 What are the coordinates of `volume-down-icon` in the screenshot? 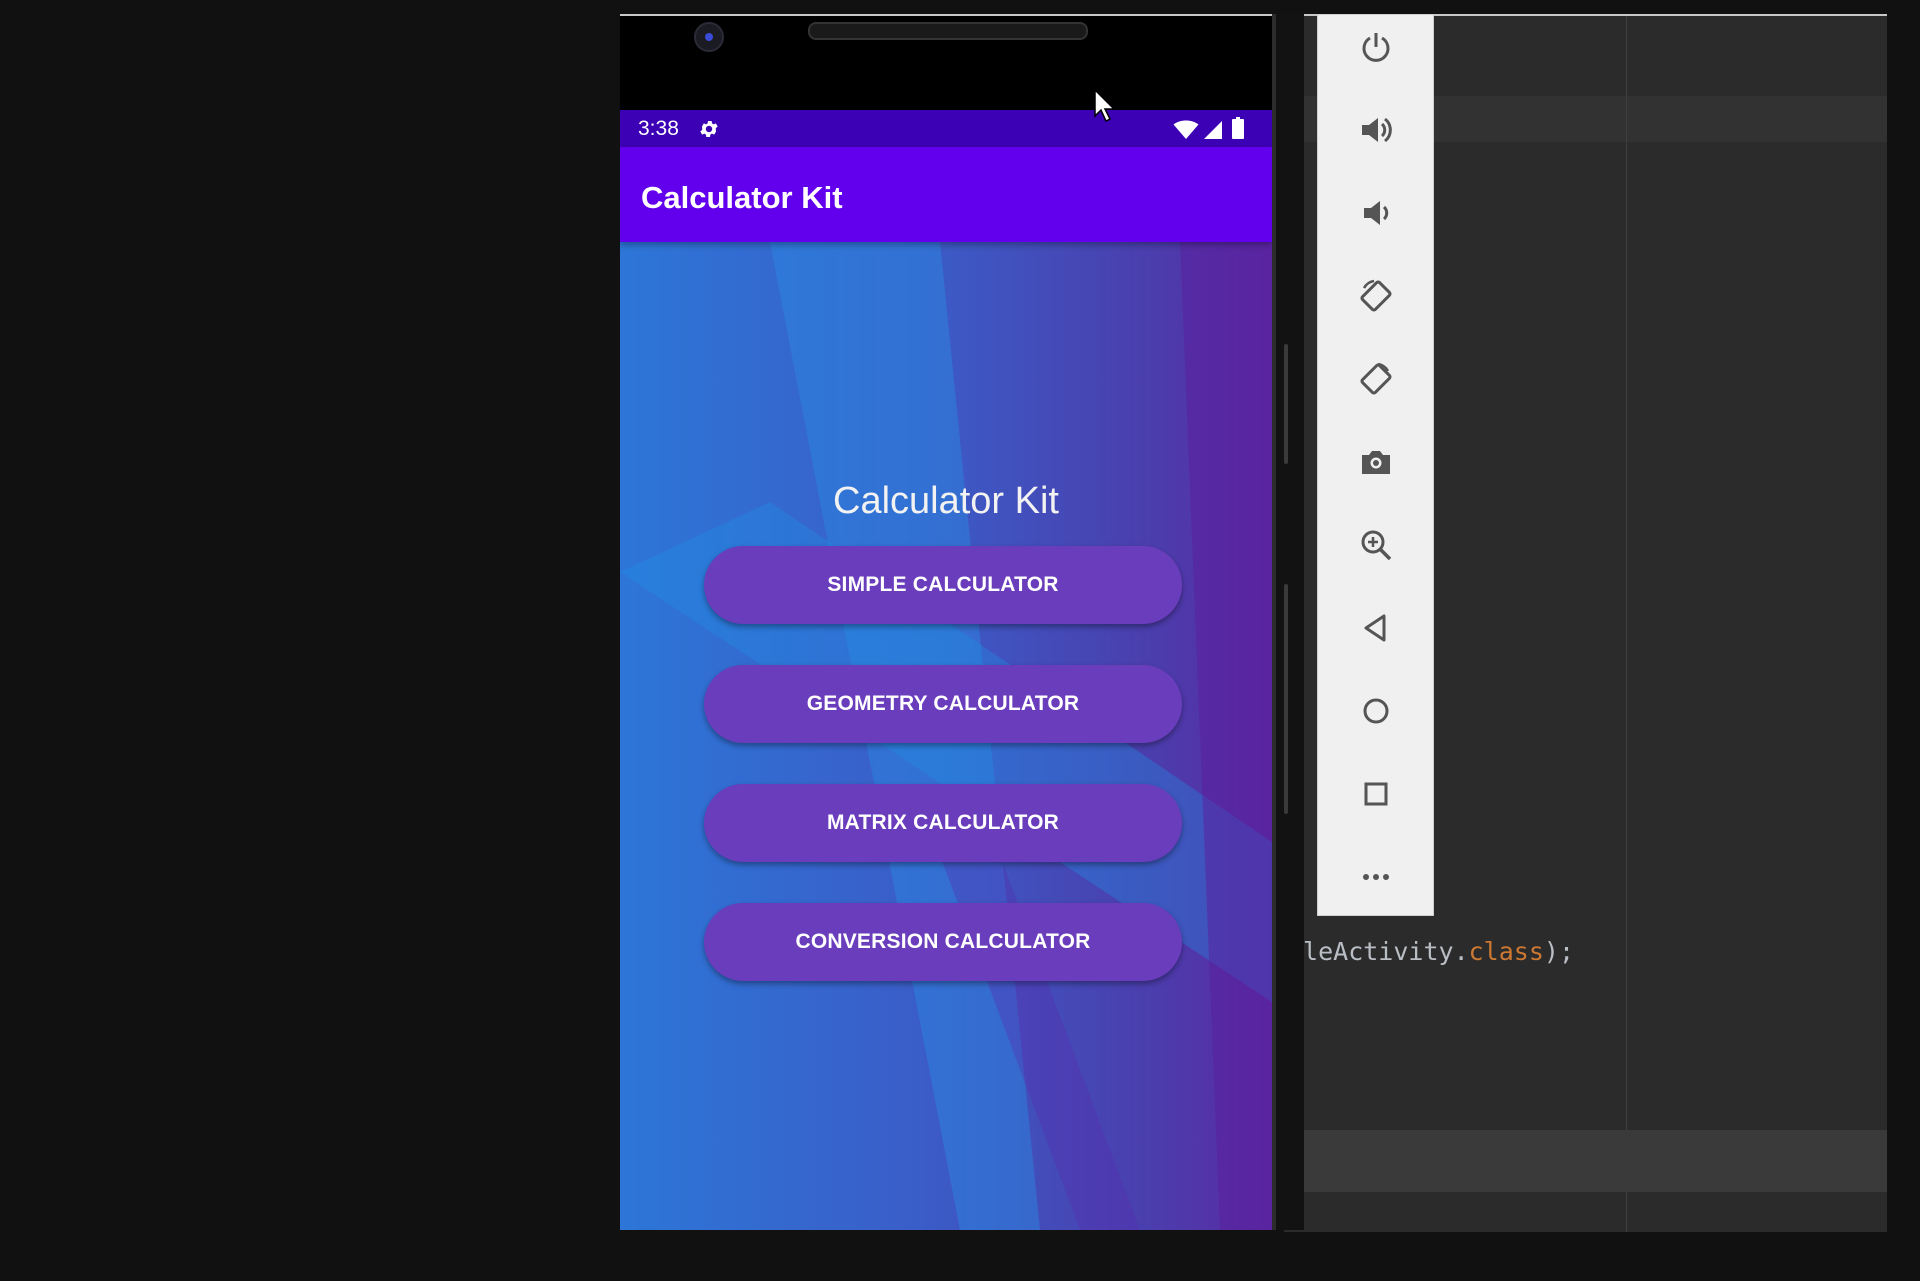 It's located at (1376, 213).